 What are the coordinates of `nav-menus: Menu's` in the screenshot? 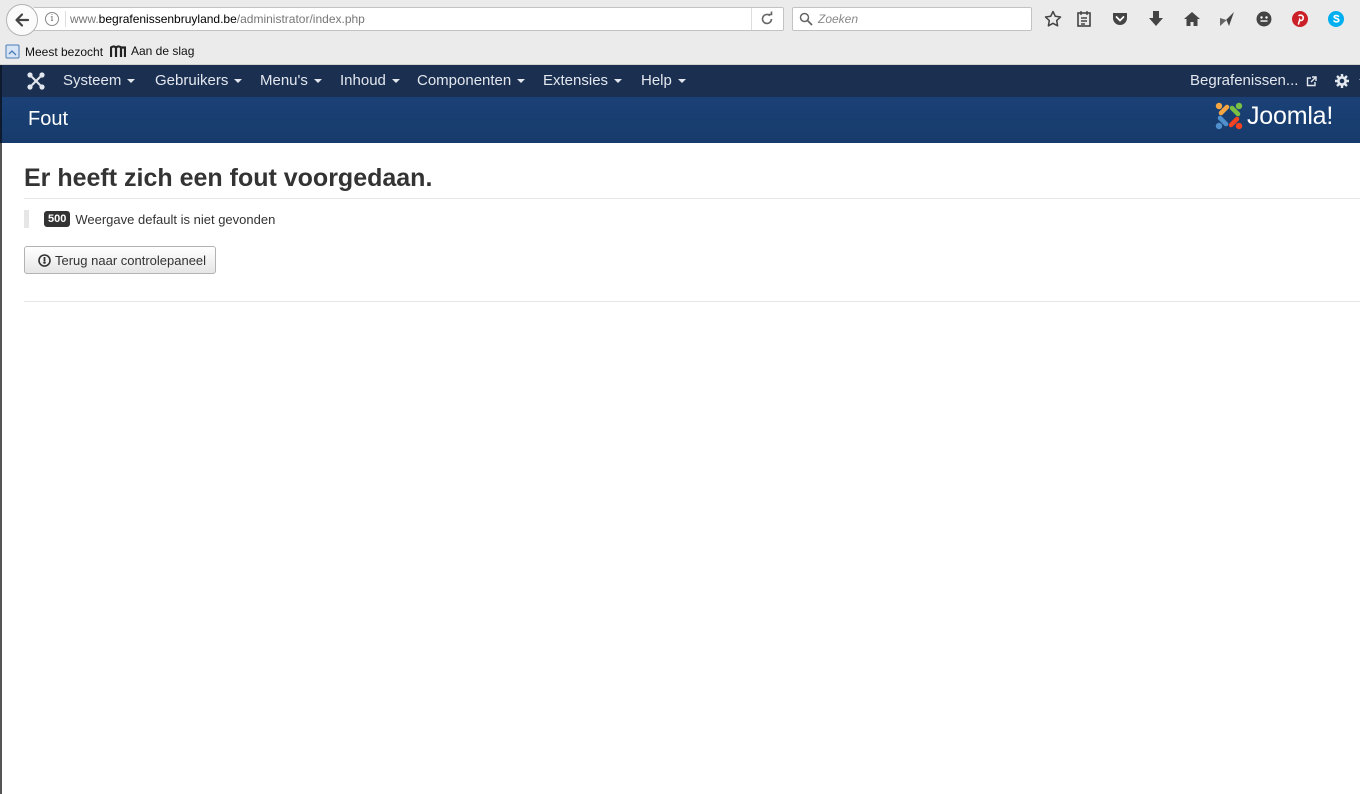 It's located at (291, 81).